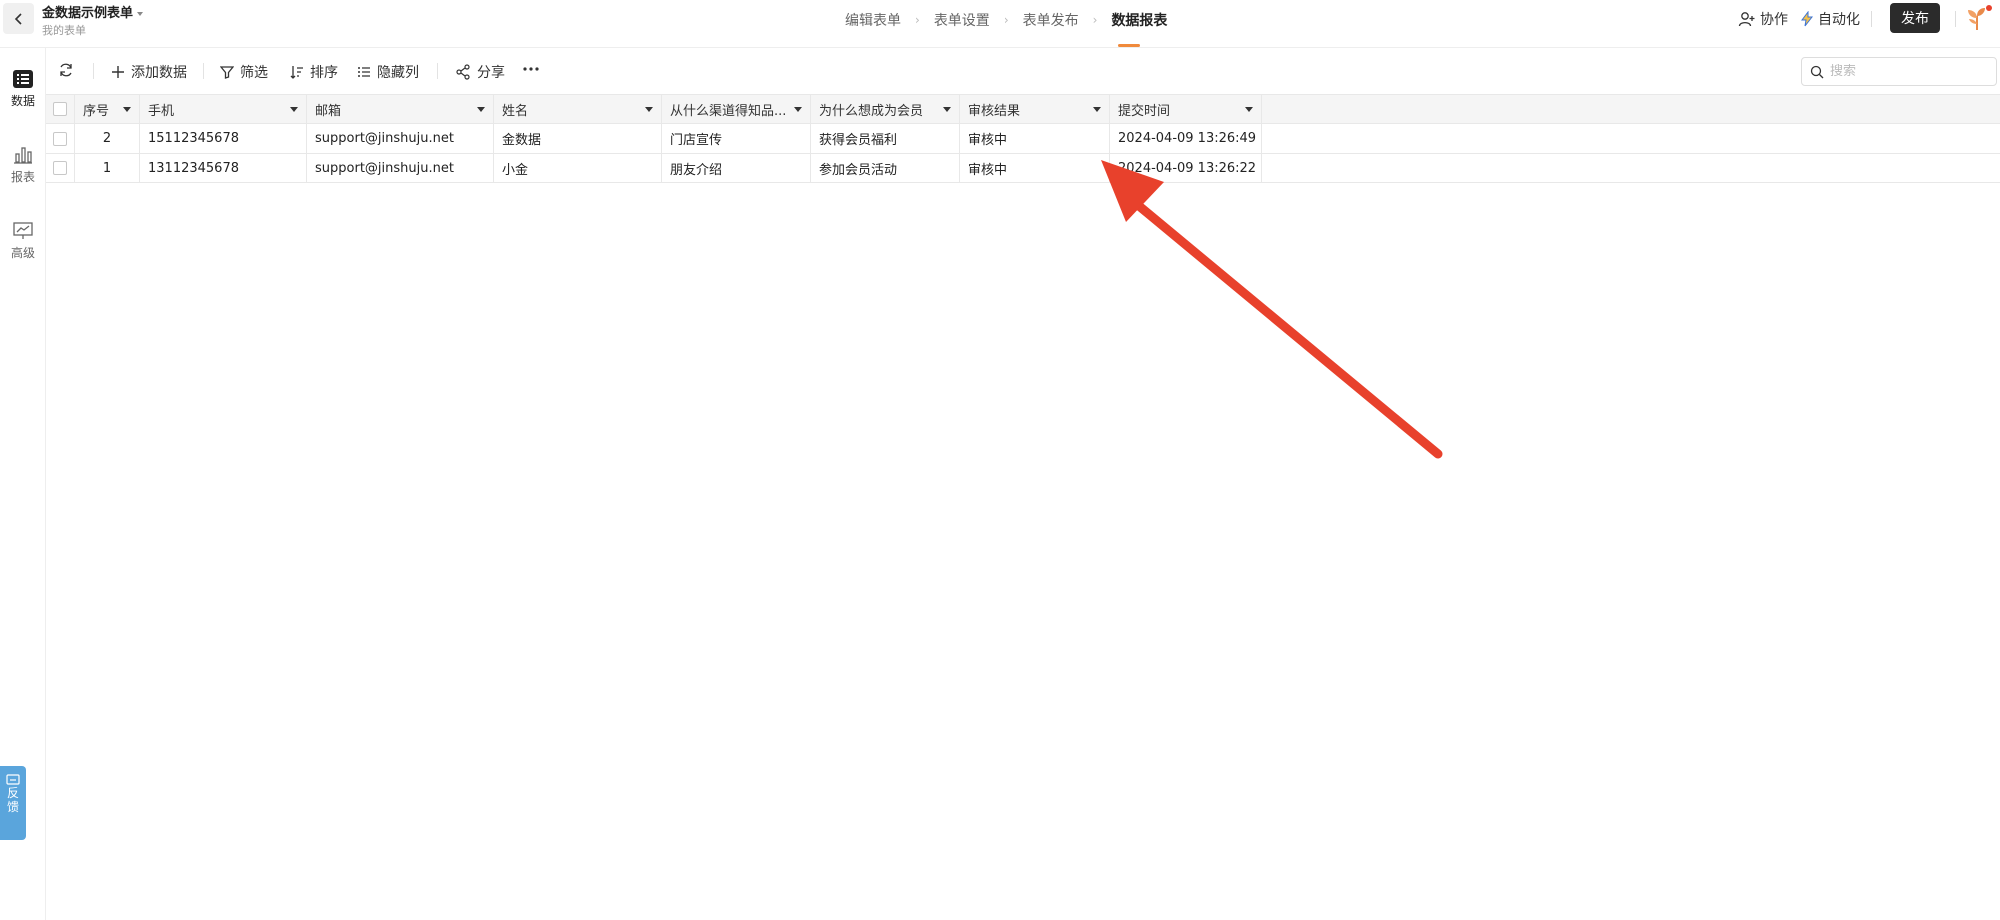  Describe the element at coordinates (885, 138) in the screenshot. I see `table-cell: 获得会员福利` at that location.